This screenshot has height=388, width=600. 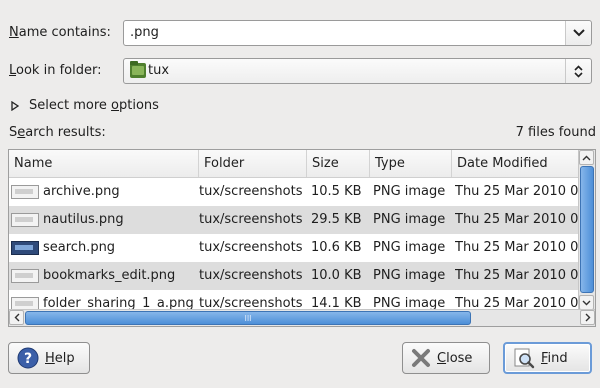 What do you see at coordinates (555, 132) in the screenshot?
I see `files-found-count: 7 files found` at bounding box center [555, 132].